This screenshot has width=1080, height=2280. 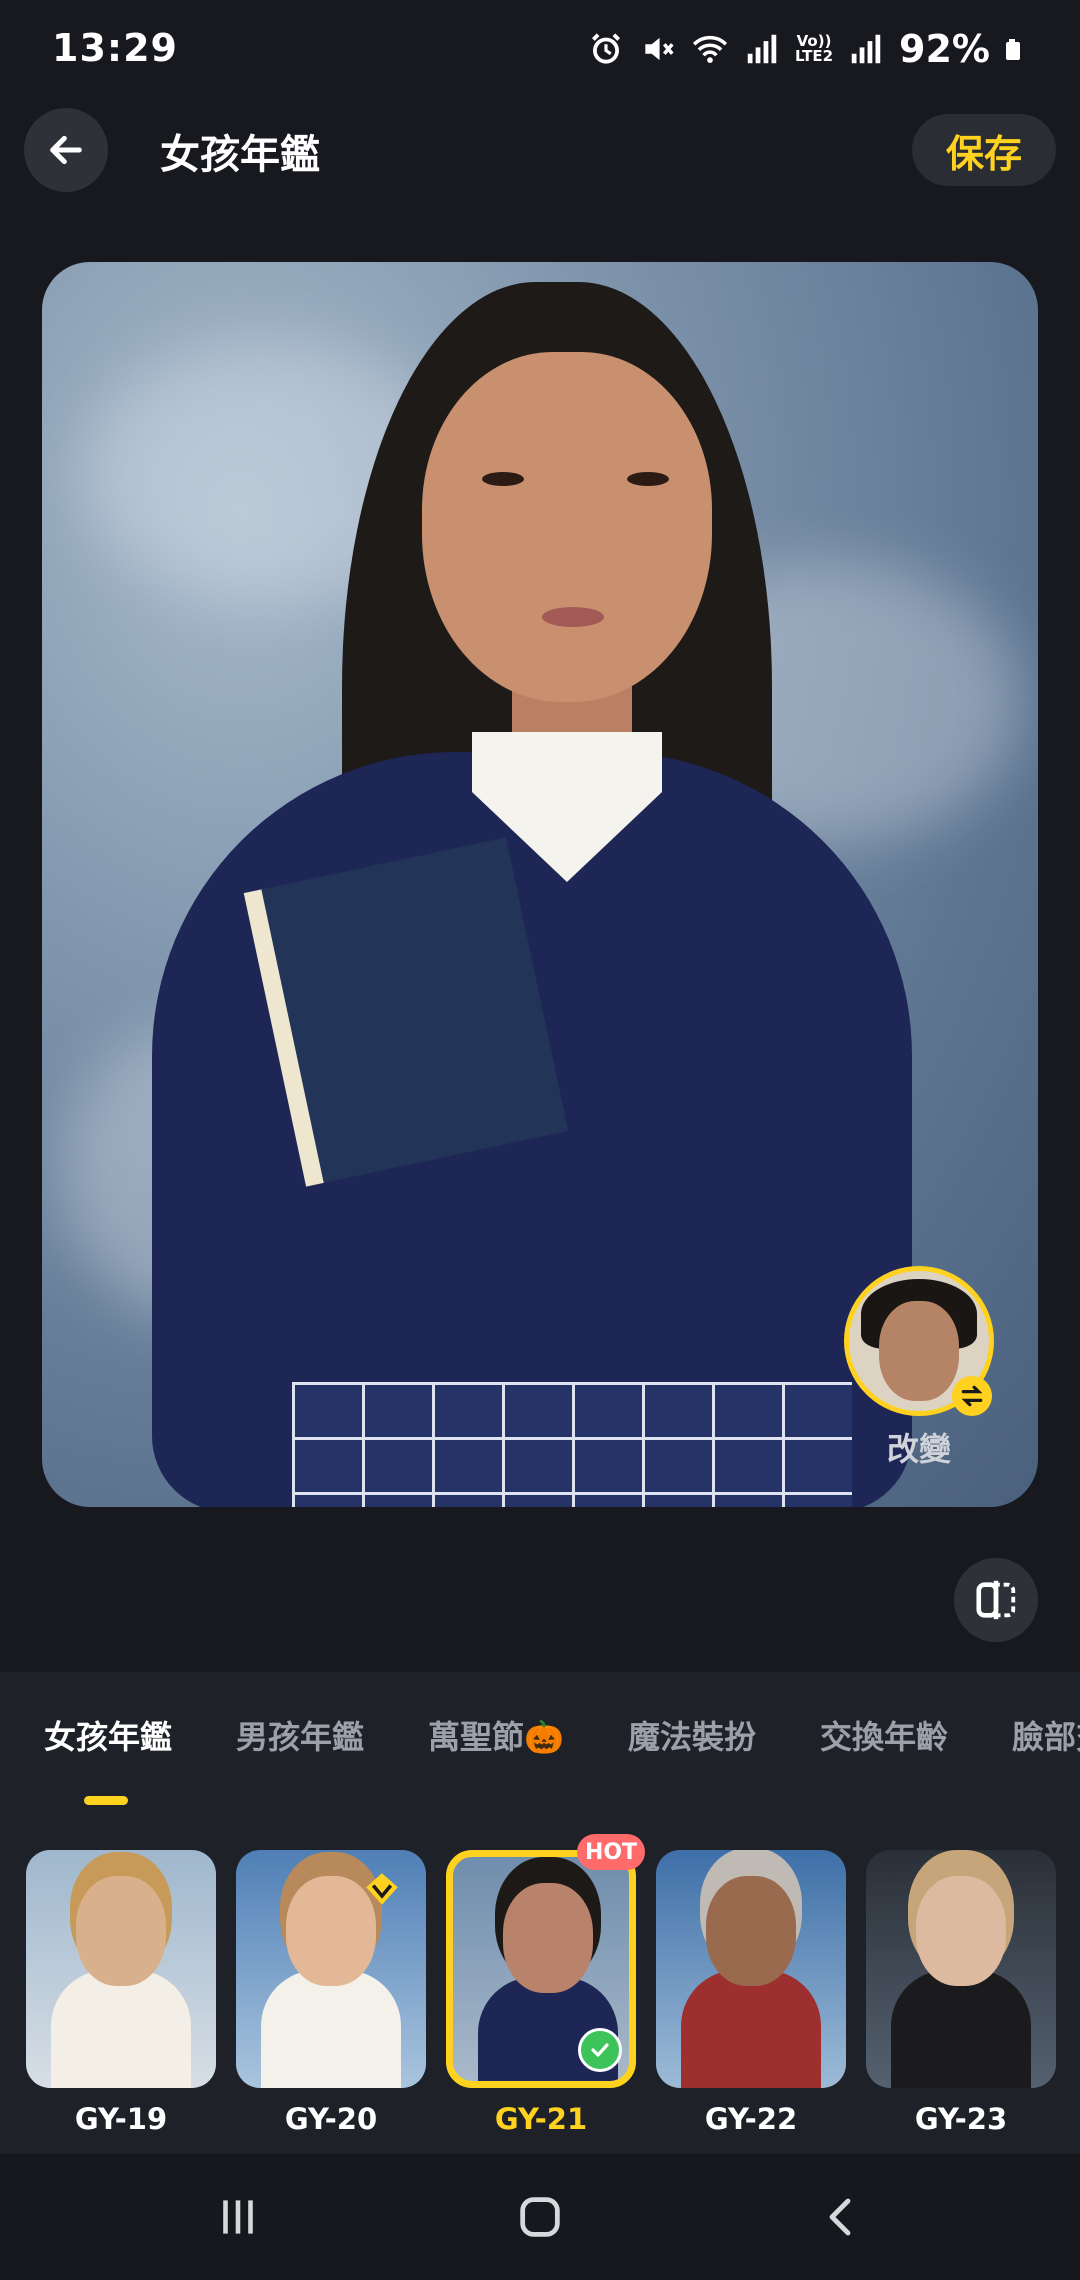 I want to click on tab-halloween: 萬聖節🎃, so click(x=496, y=1735).